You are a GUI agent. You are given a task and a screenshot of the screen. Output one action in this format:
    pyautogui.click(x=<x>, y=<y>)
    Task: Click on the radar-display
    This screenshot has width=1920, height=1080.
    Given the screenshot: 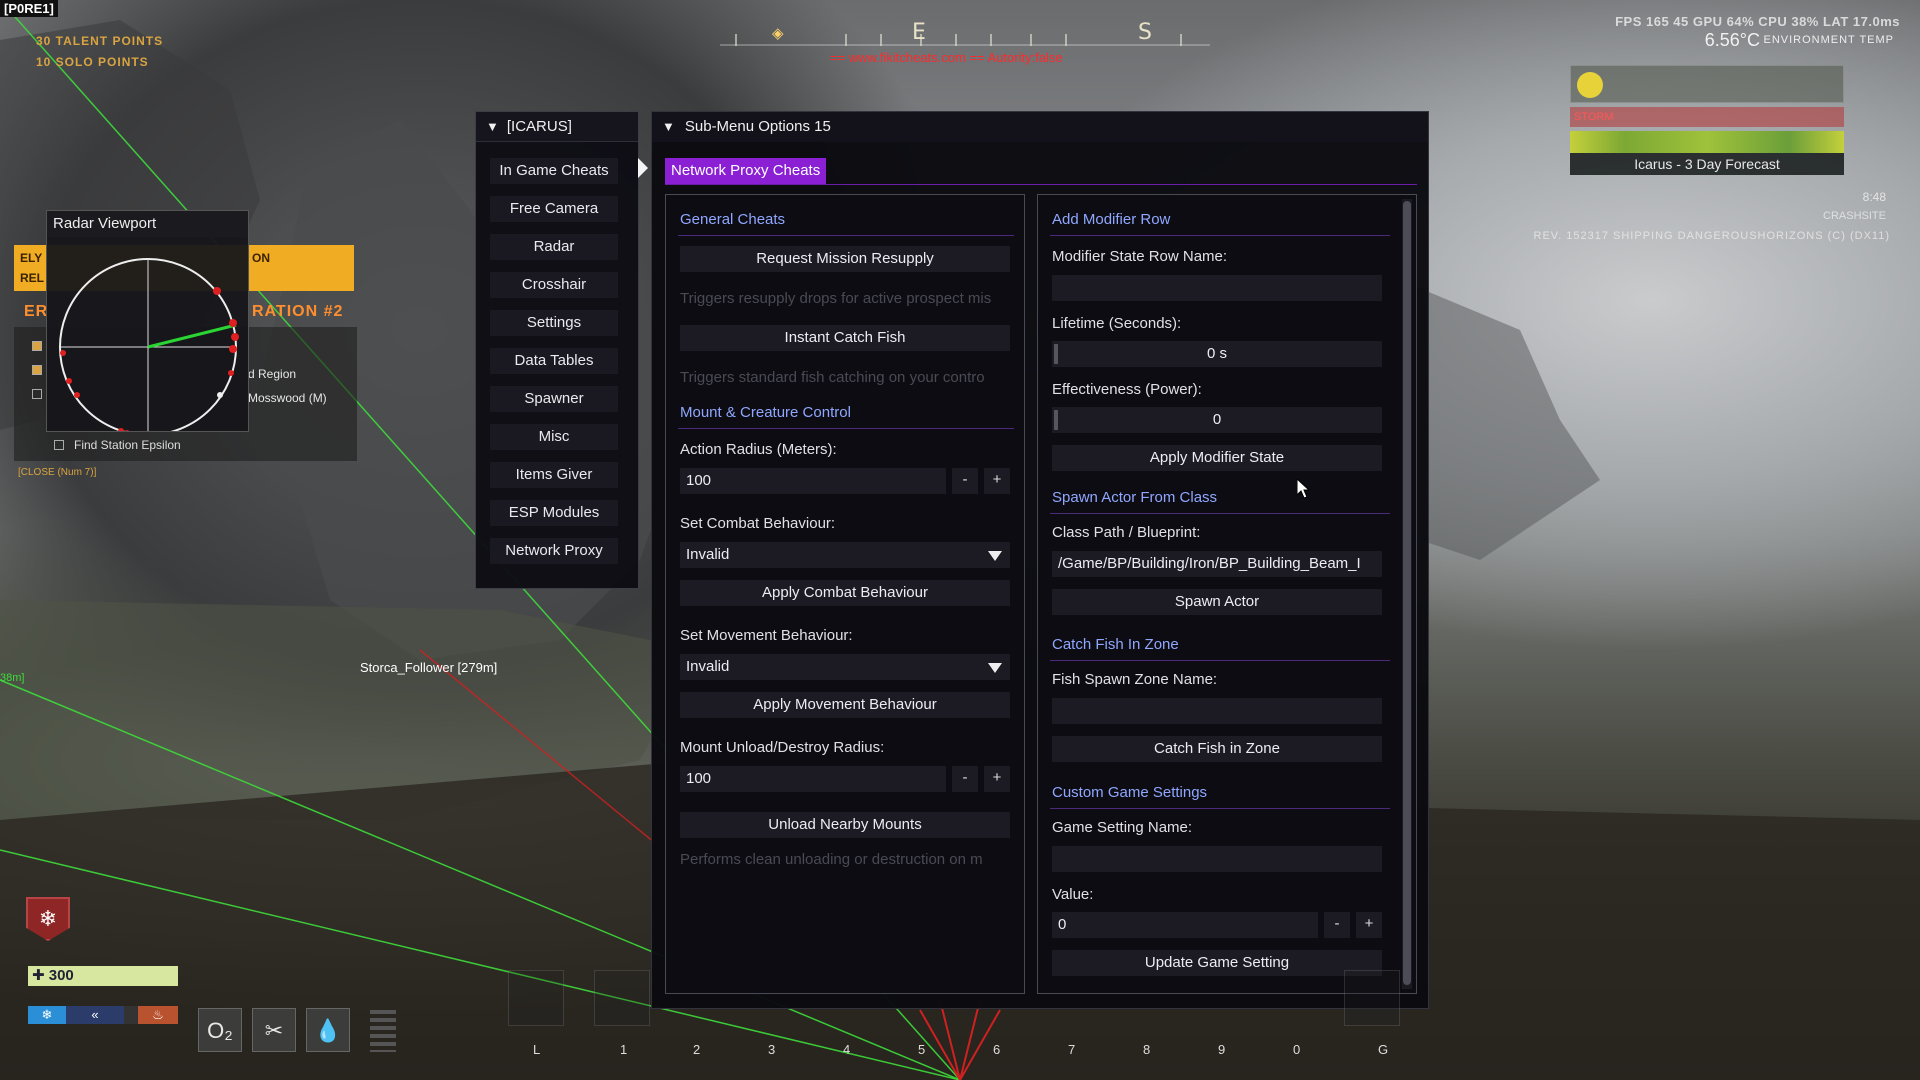 What is the action you would take?
    pyautogui.click(x=149, y=347)
    